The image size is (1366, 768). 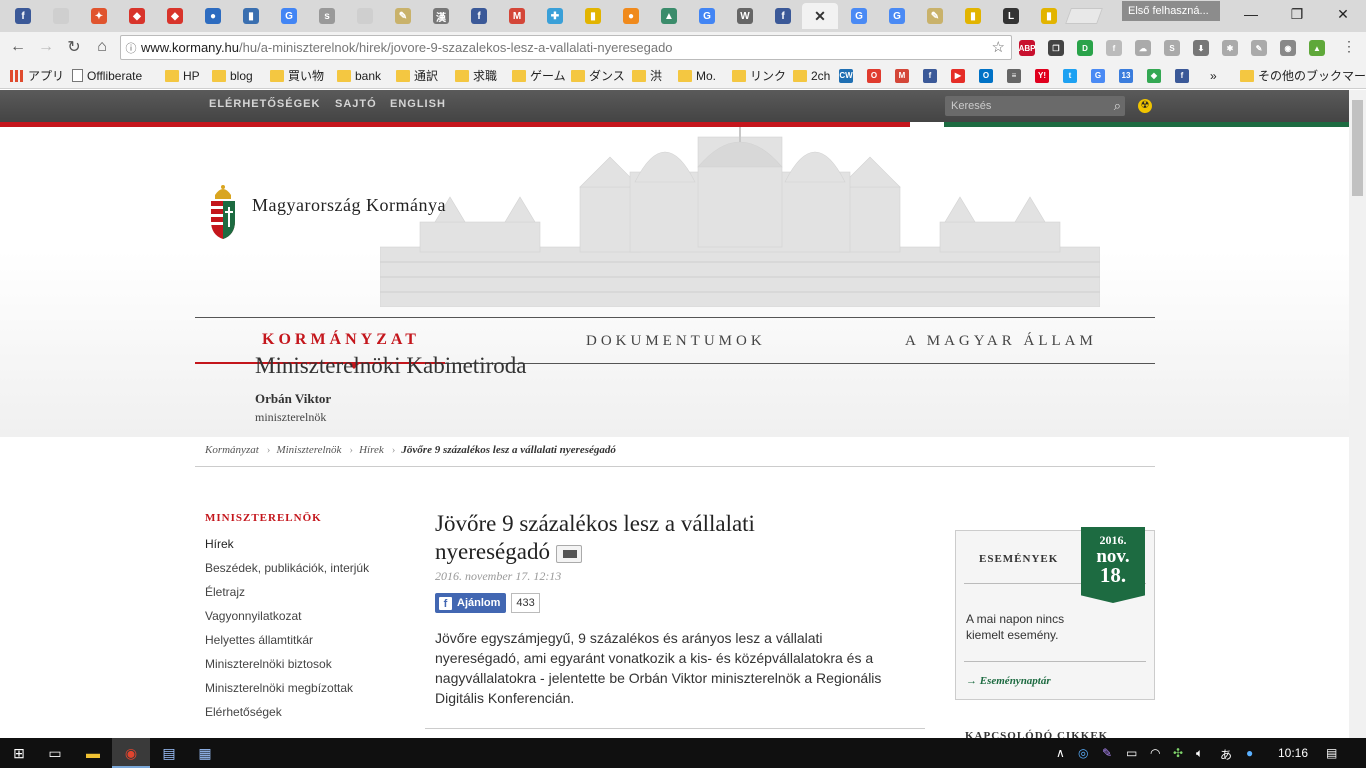 What do you see at coordinates (327, 16) in the screenshot?
I see `browser-tab: s` at bounding box center [327, 16].